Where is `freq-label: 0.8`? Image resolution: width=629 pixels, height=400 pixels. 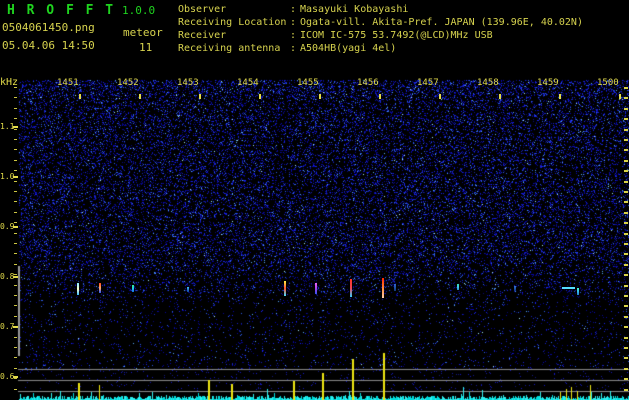 freq-label: 0.8 is located at coordinates (7, 276).